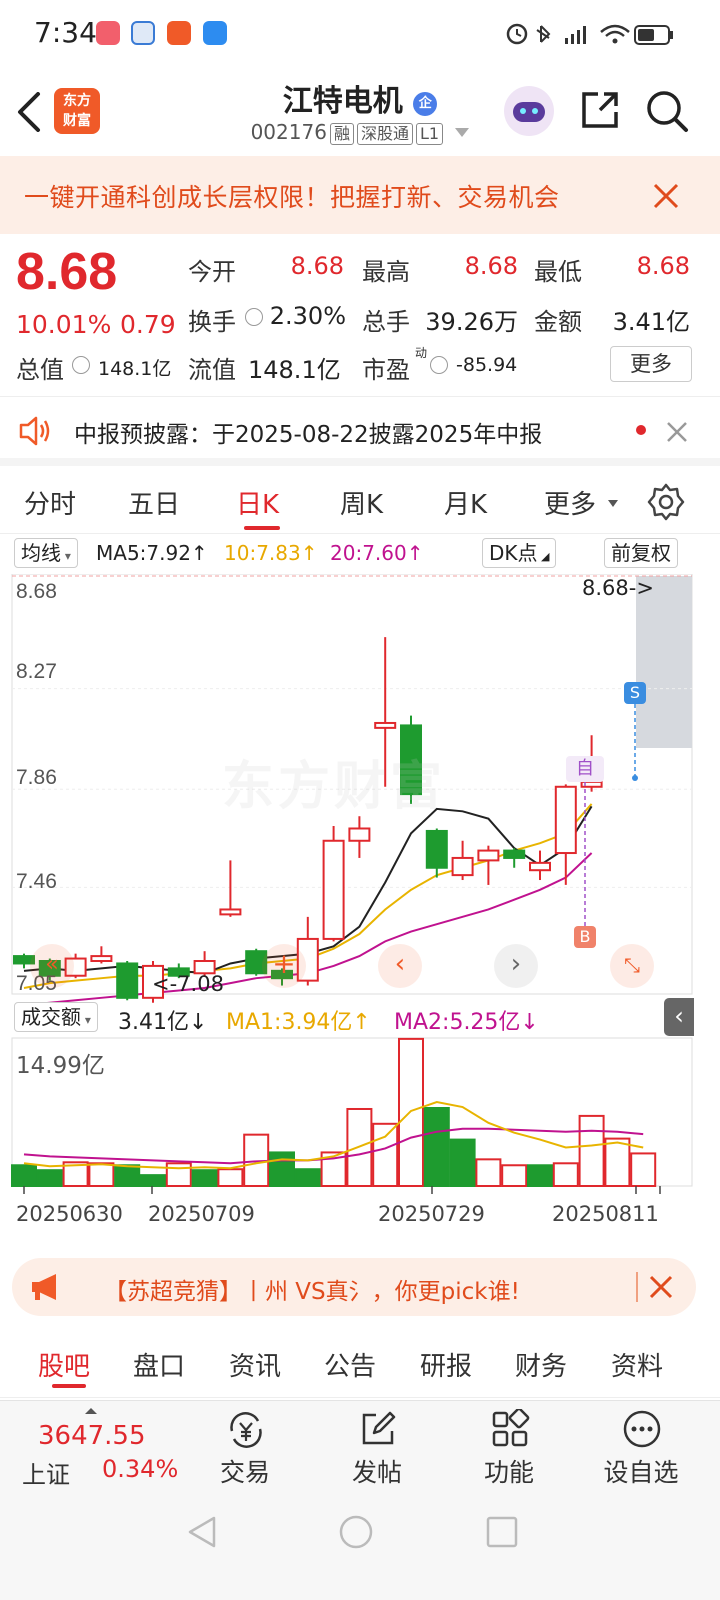 The width and height of the screenshot is (720, 1600). Describe the element at coordinates (356, 1532) in the screenshot. I see `nav-home-icon` at that location.